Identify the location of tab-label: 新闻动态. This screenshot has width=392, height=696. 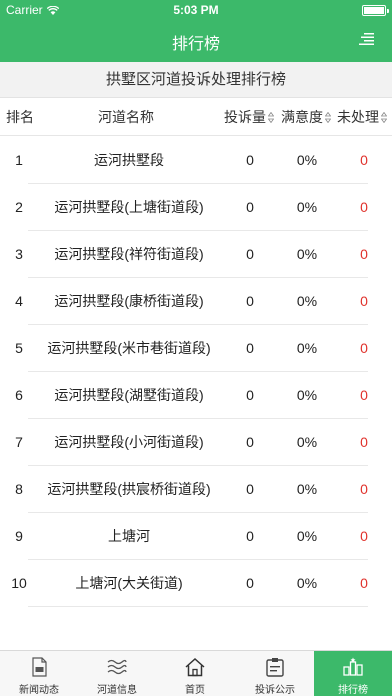
(39, 690).